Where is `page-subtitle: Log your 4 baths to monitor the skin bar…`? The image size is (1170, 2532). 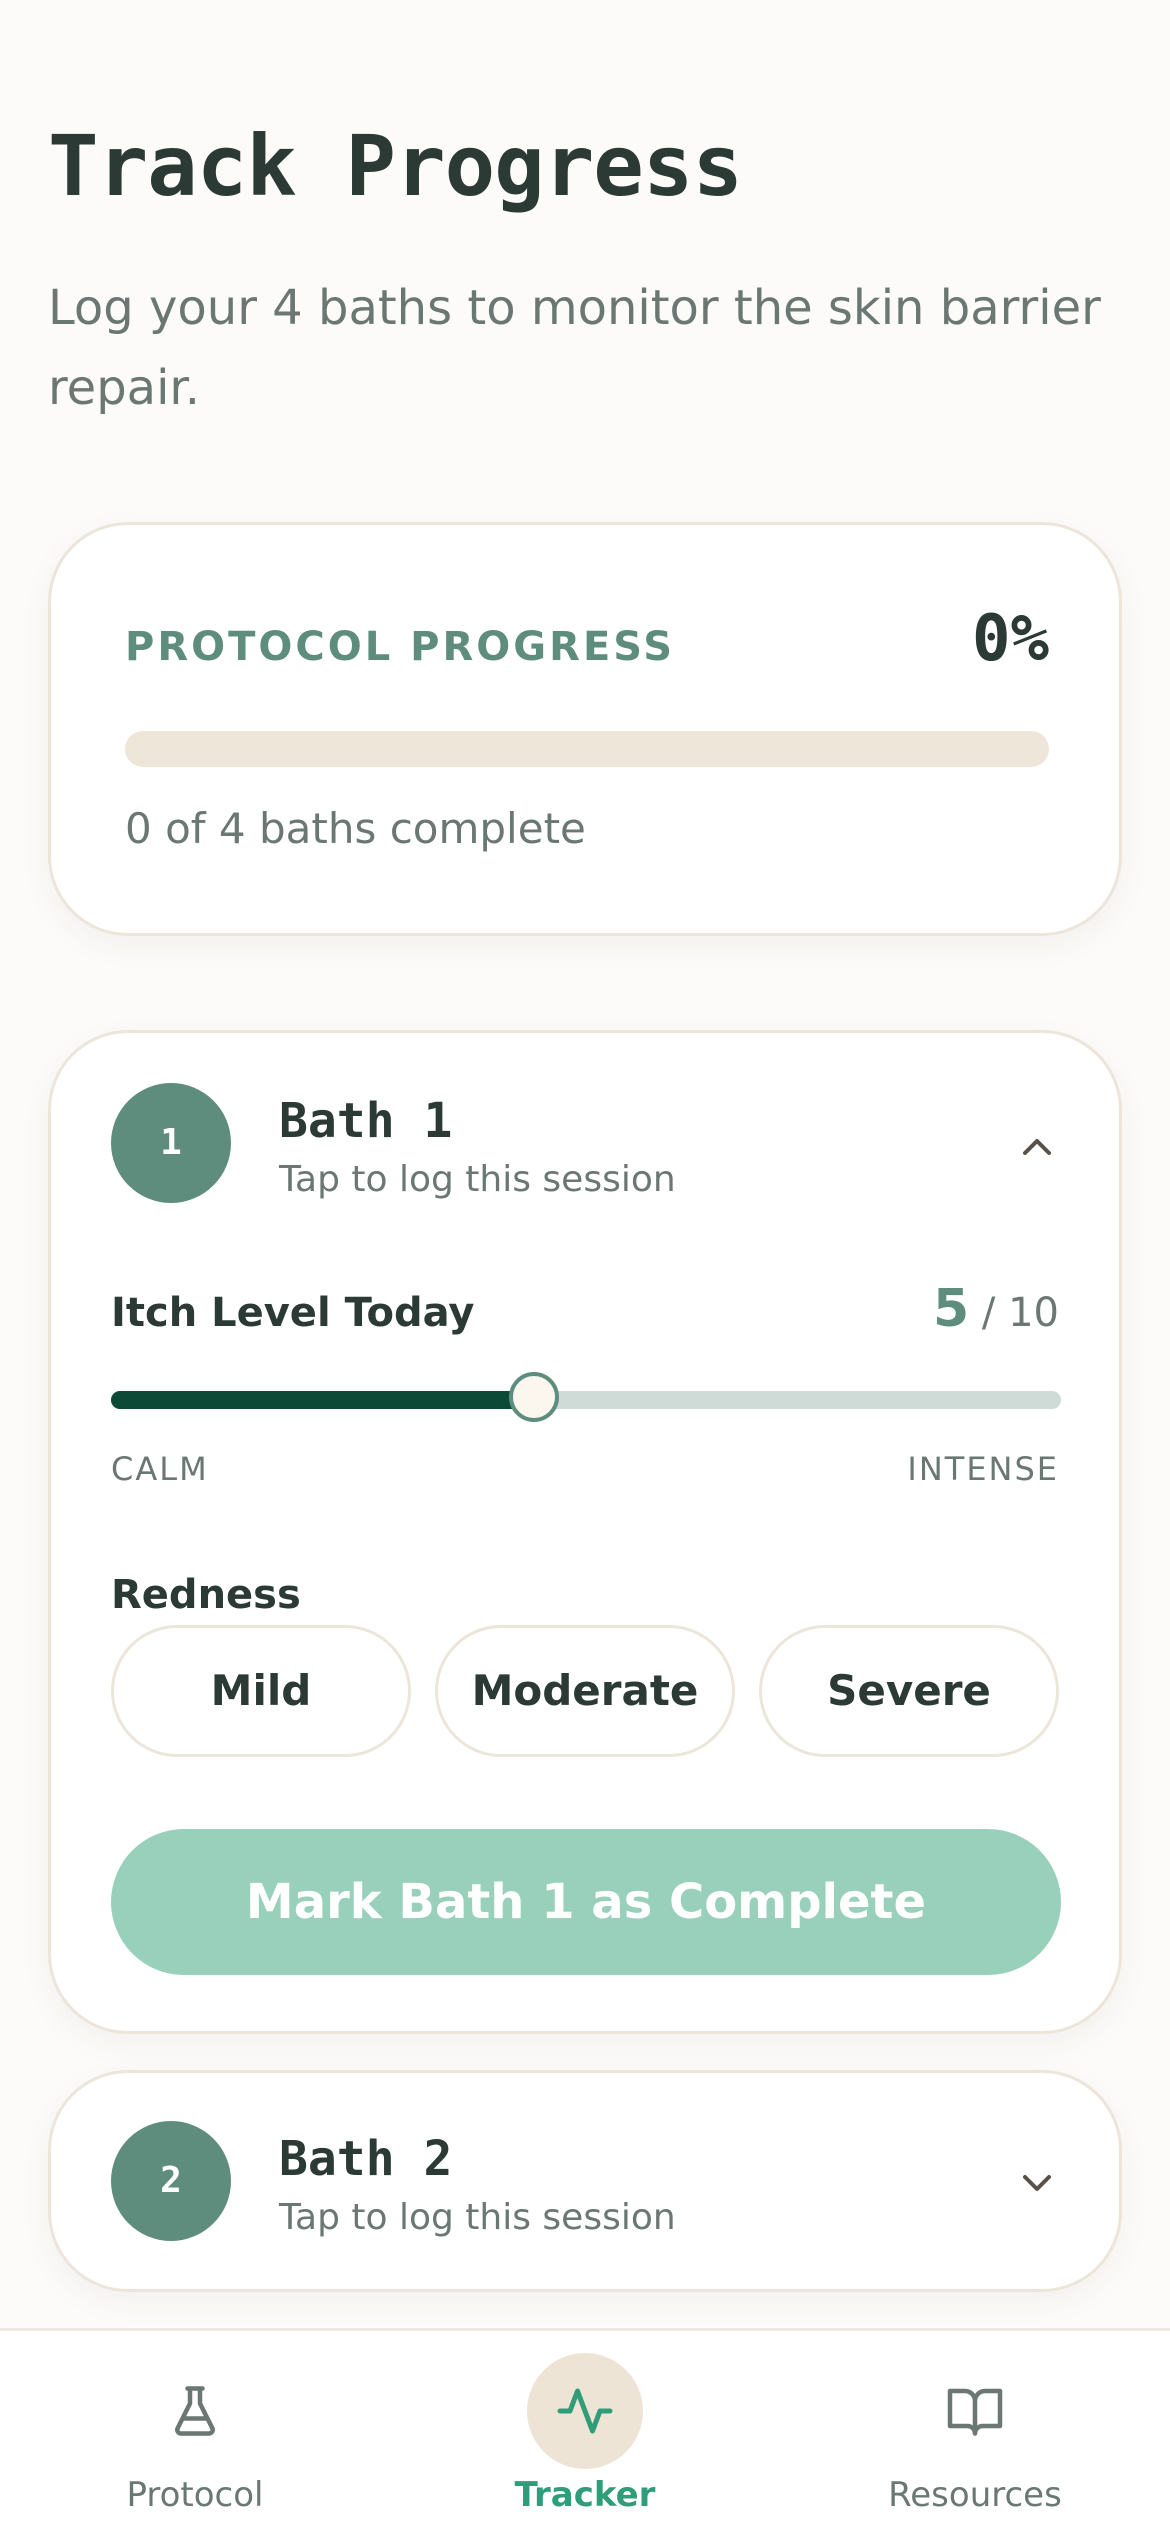 page-subtitle: Log your 4 baths to monitor the skin bar… is located at coordinates (574, 348).